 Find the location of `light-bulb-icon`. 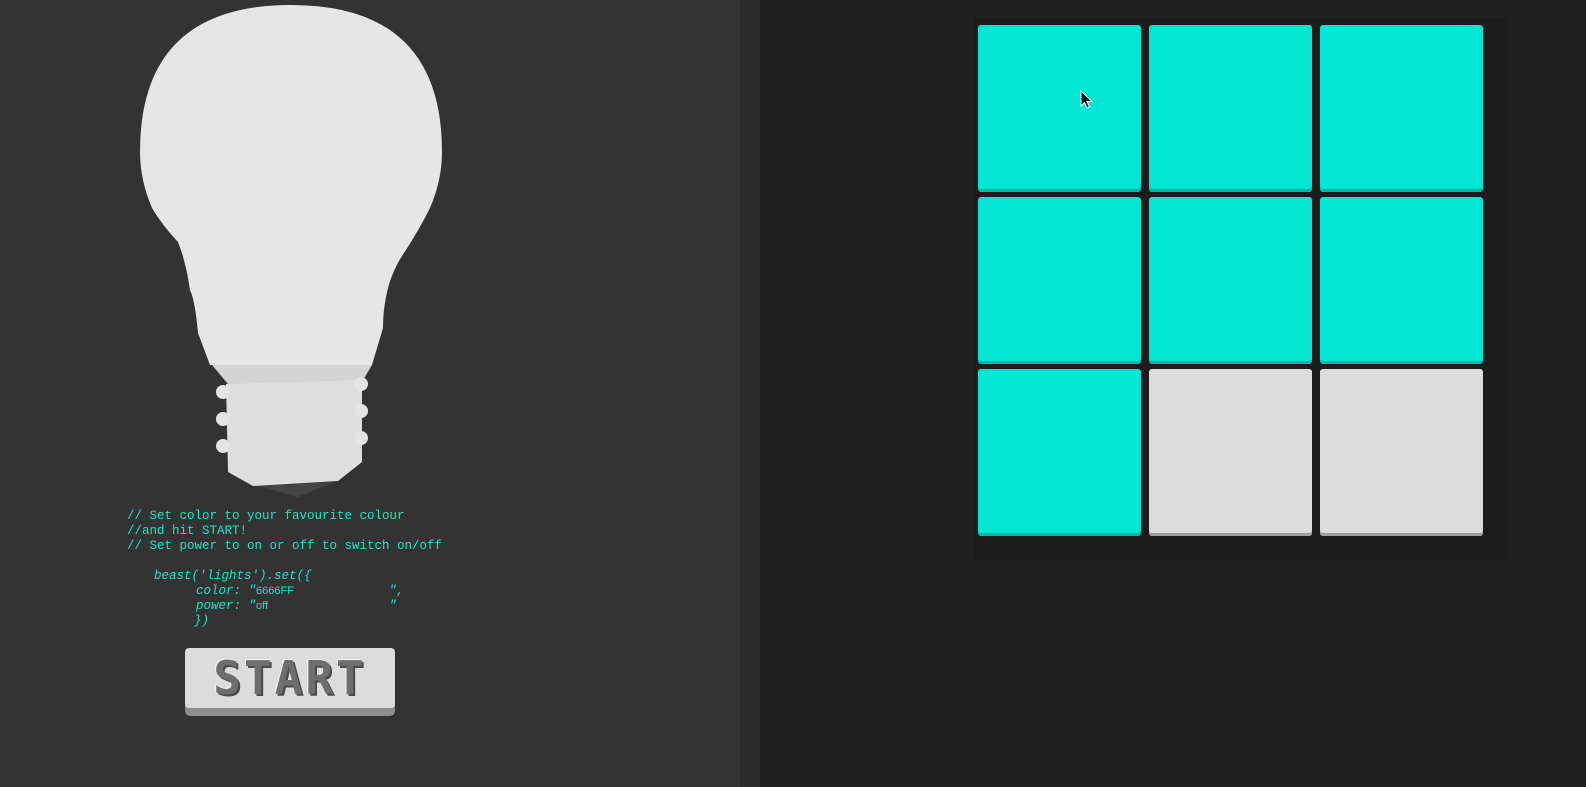

light-bulb-icon is located at coordinates (291, 251).